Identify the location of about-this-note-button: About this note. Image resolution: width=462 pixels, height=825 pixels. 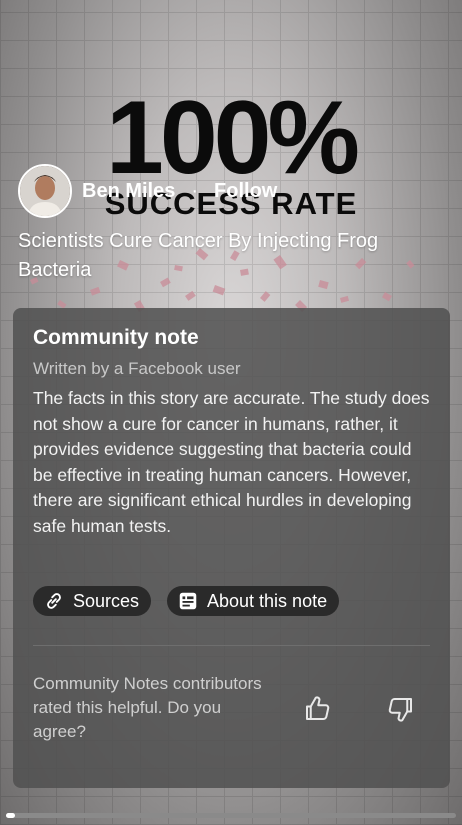
(253, 601).